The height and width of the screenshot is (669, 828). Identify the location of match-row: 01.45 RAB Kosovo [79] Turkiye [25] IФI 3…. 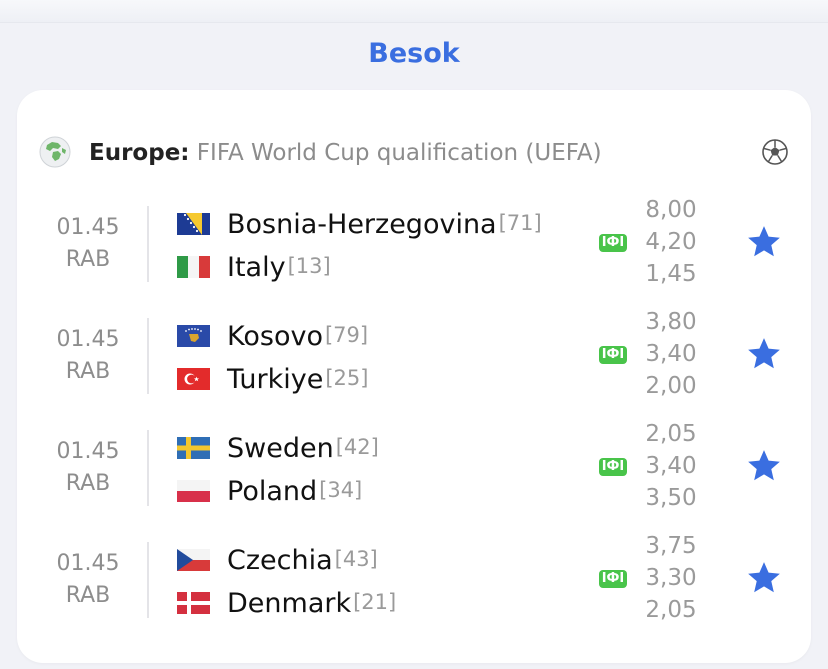
(414, 356).